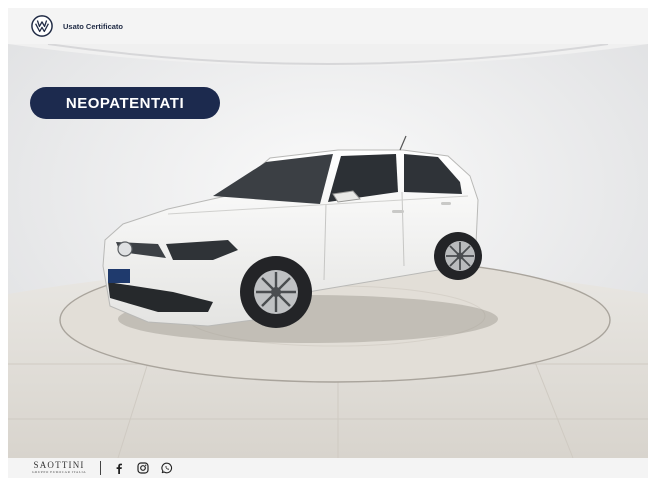 This screenshot has width=648, height=485. What do you see at coordinates (101, 468) in the screenshot?
I see `divider` at bounding box center [101, 468].